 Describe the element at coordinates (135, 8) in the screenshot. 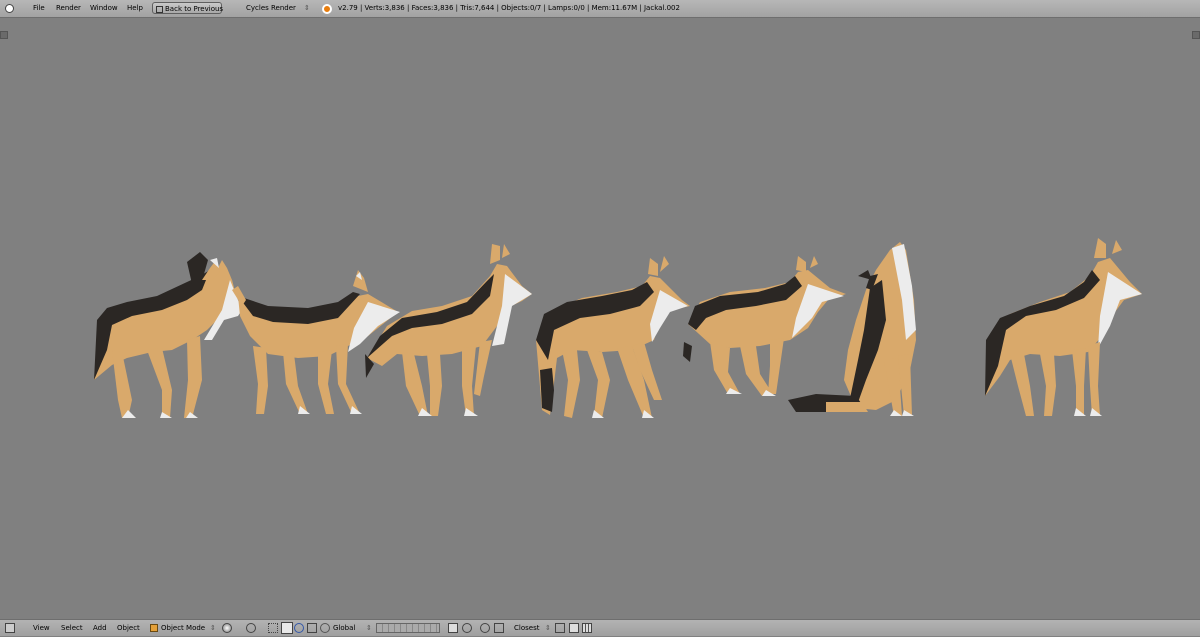

I see `menu-help: Help` at that location.